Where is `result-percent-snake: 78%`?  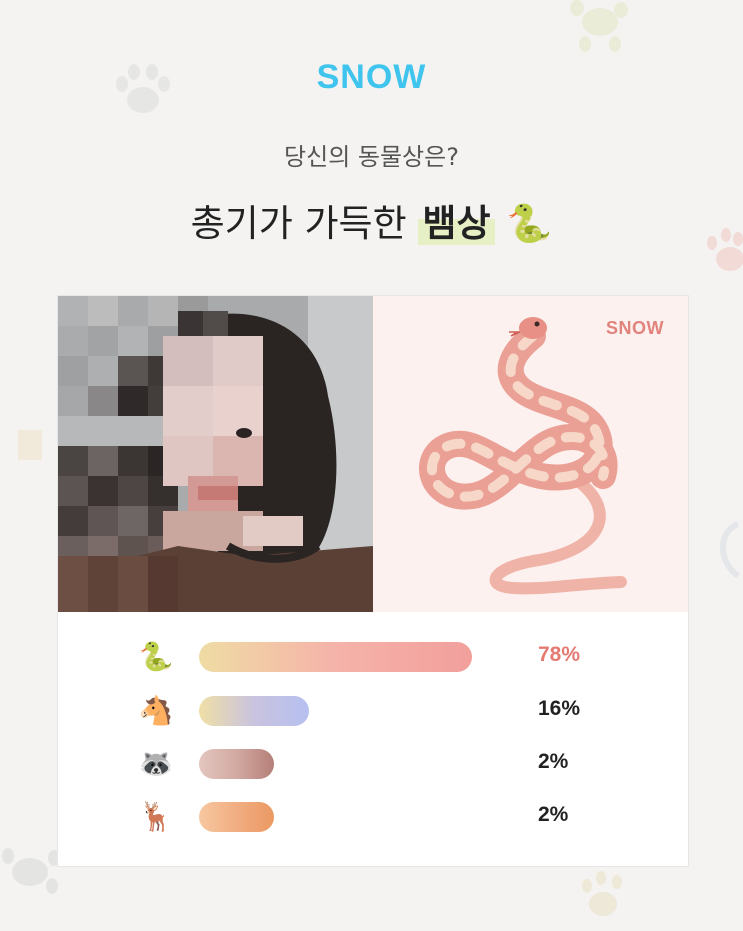
result-percent-snake: 78% is located at coordinates (559, 654).